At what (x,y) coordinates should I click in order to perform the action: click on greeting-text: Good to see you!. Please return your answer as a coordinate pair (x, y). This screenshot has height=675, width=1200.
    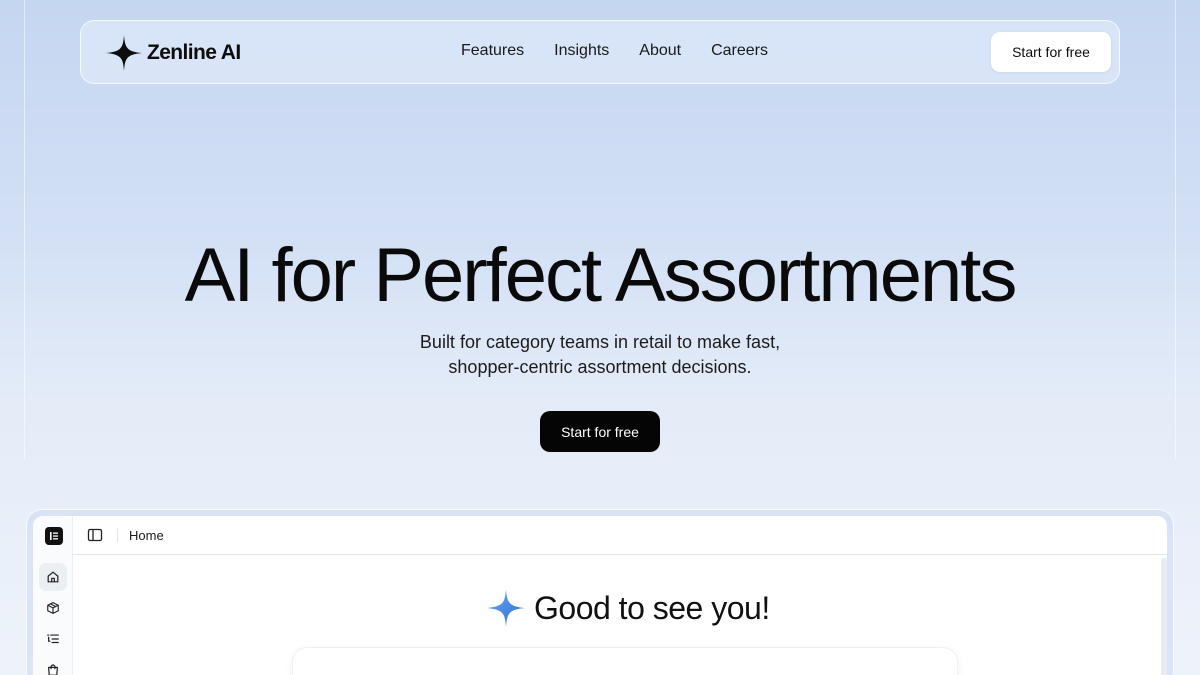
    Looking at the image, I should click on (652, 607).